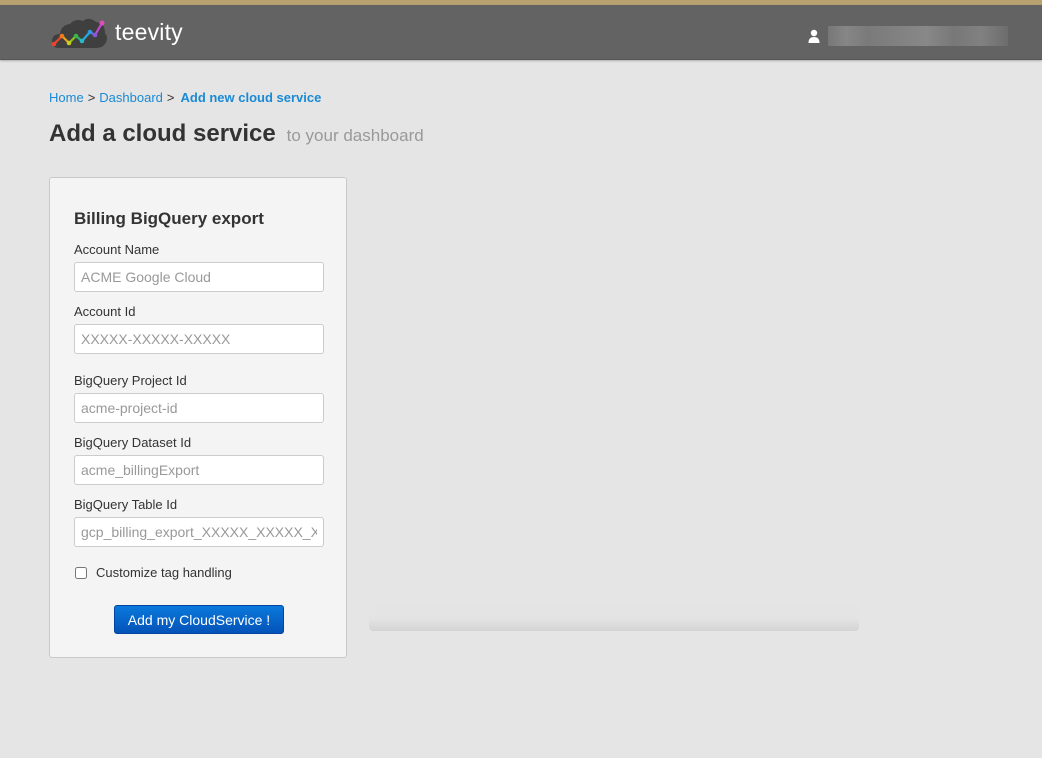 This screenshot has width=1042, height=758. What do you see at coordinates (199, 619) in the screenshot?
I see `add-cloud-service-button: Add my CloudService !` at bounding box center [199, 619].